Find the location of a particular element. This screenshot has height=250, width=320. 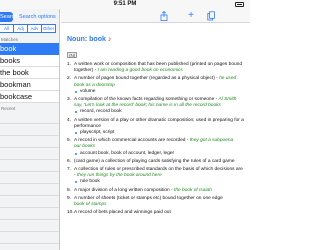

sense-example: book of stamps is located at coordinates (90, 205).